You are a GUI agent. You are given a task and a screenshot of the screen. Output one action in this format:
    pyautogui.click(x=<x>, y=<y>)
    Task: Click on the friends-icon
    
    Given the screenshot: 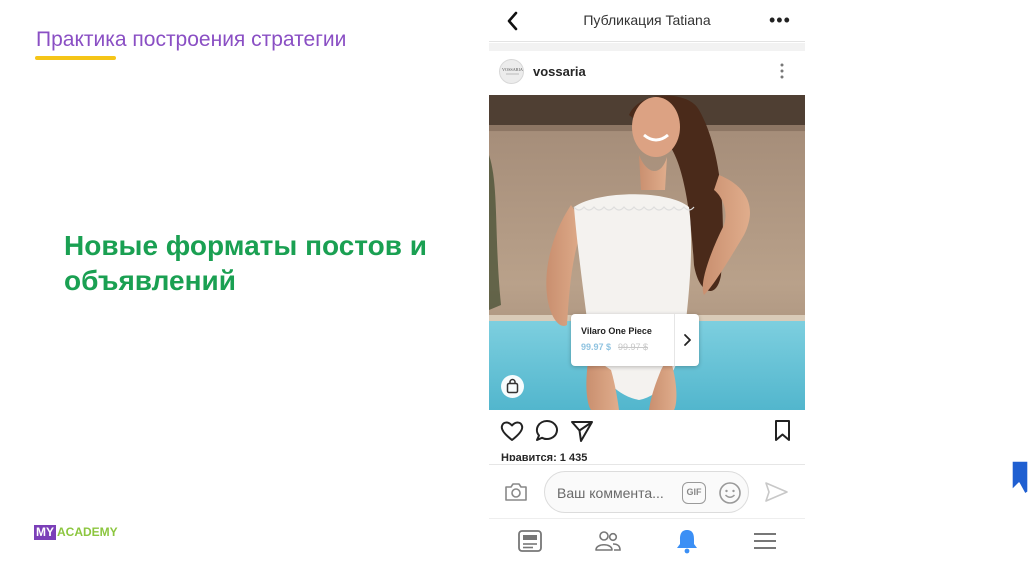 What is the action you would take?
    pyautogui.click(x=608, y=541)
    